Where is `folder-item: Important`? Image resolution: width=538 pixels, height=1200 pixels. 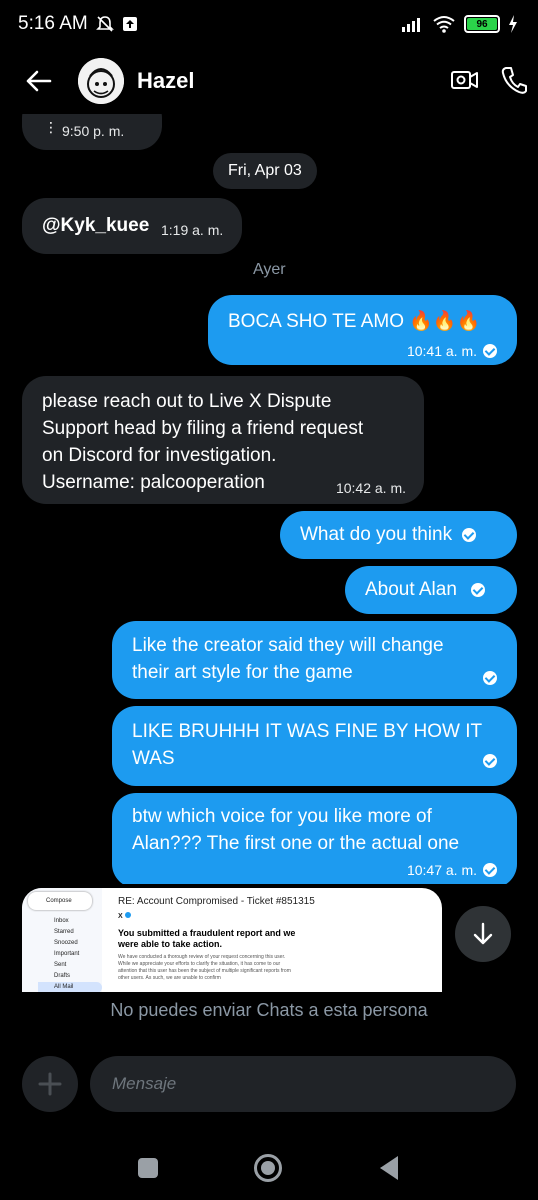 folder-item: Important is located at coordinates (67, 954).